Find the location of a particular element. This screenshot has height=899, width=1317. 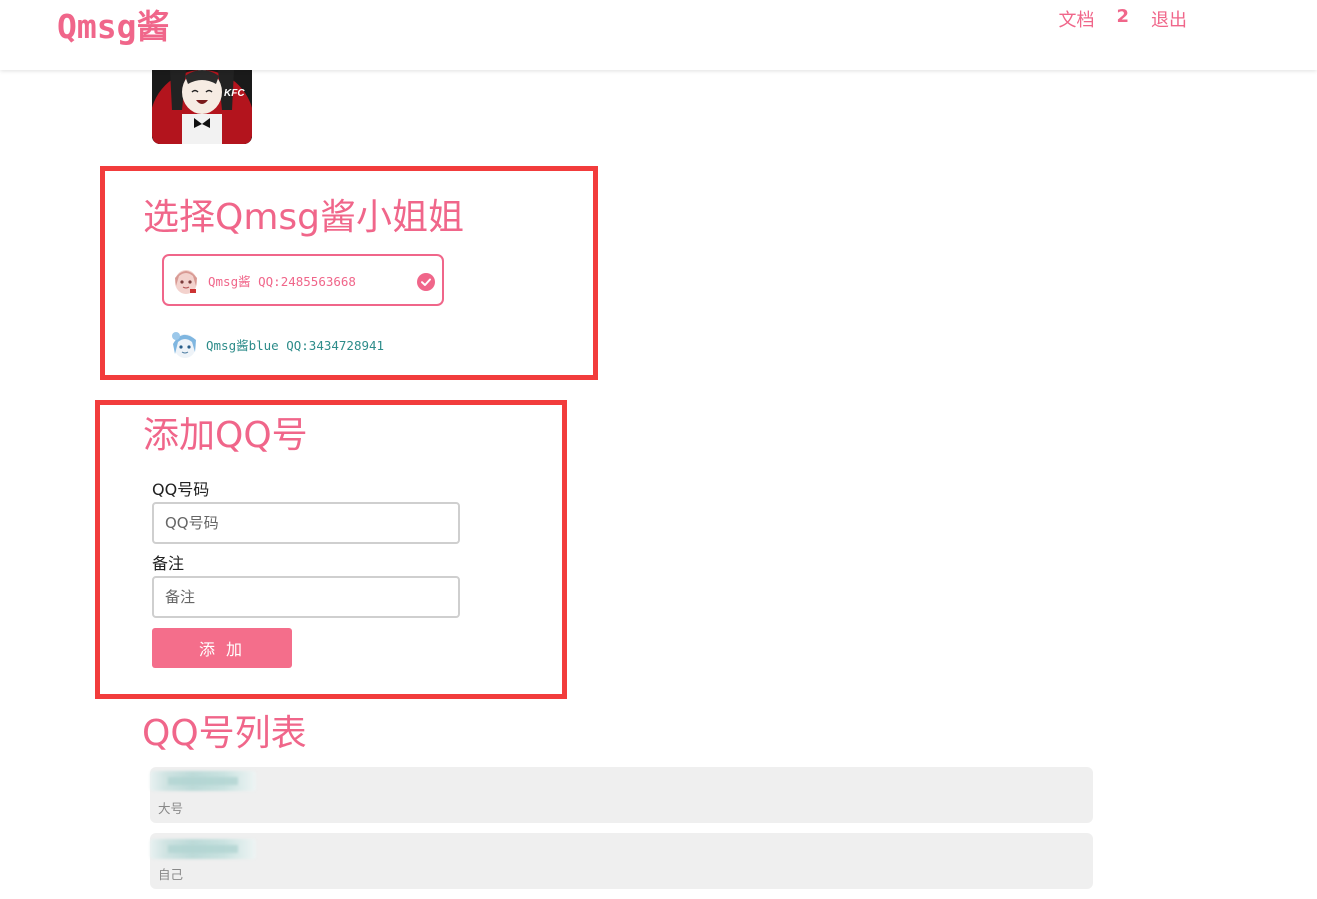

add-button: 添 加 is located at coordinates (222, 648).